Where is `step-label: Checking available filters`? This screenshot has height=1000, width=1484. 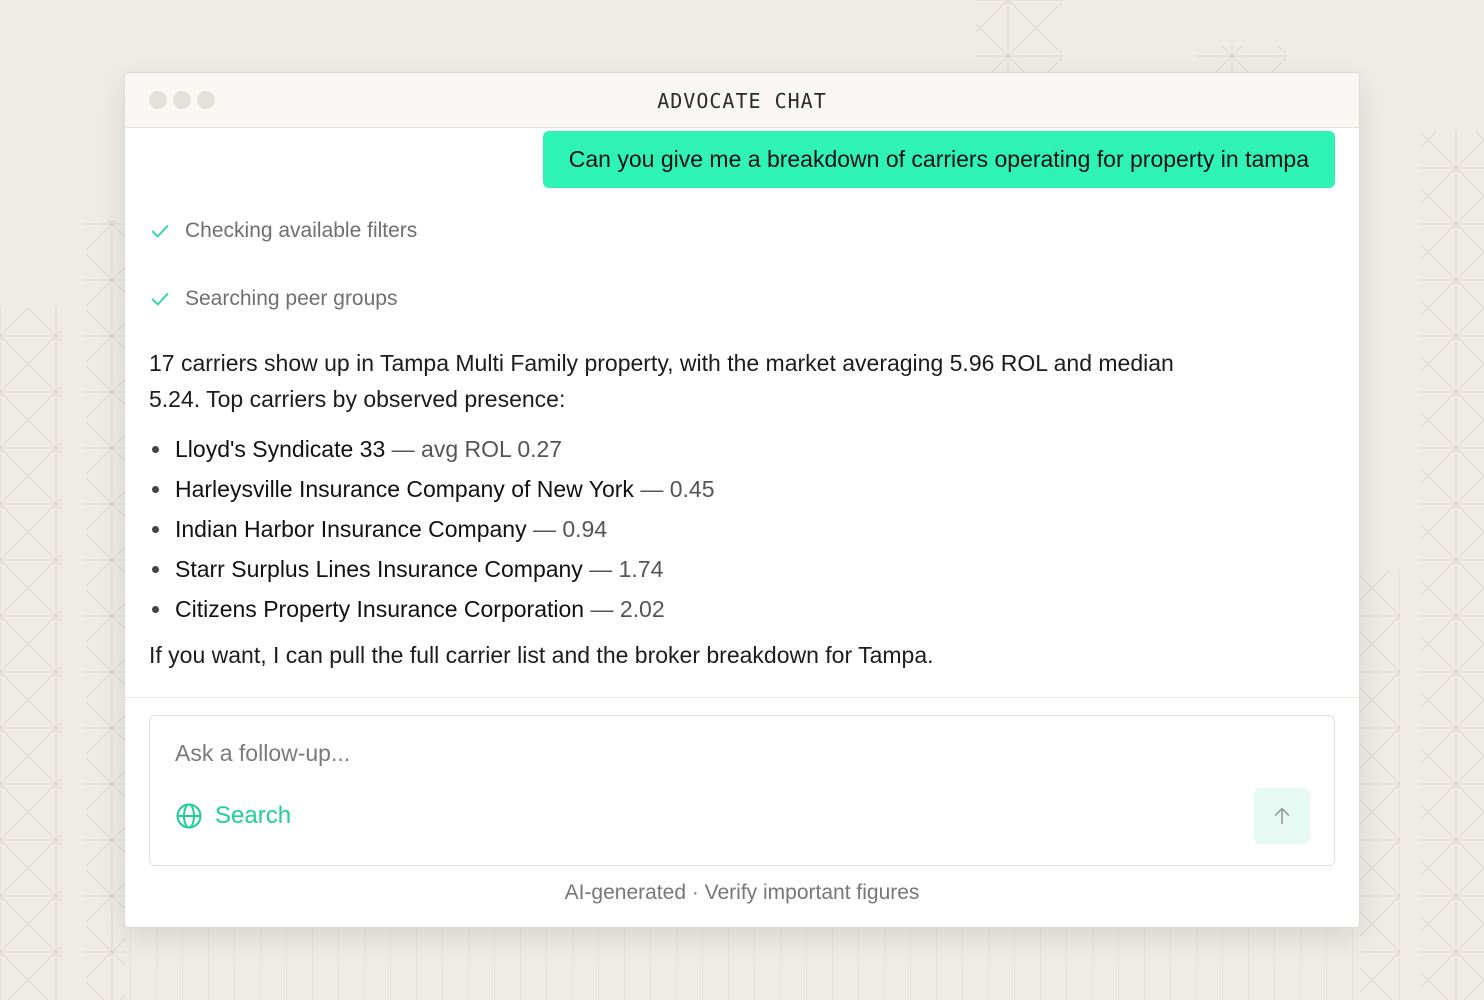
step-label: Checking available filters is located at coordinates (301, 230).